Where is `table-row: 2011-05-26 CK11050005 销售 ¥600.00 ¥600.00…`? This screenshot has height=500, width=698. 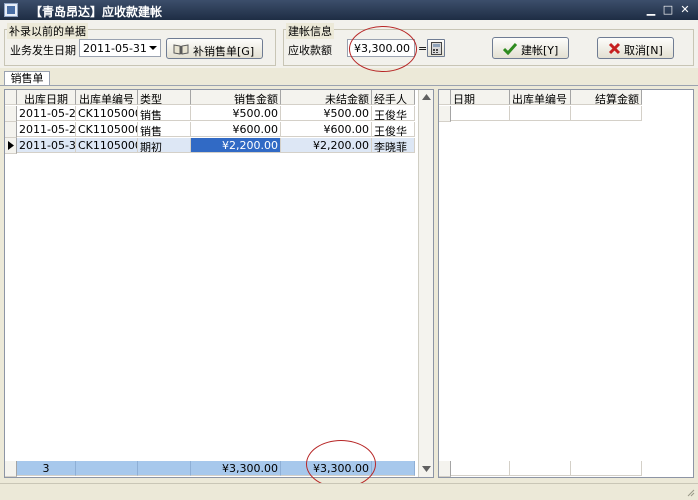
table-row: 2011-05-26 CK11050005 销售 ¥600.00 ¥600.00… is located at coordinates (211, 130).